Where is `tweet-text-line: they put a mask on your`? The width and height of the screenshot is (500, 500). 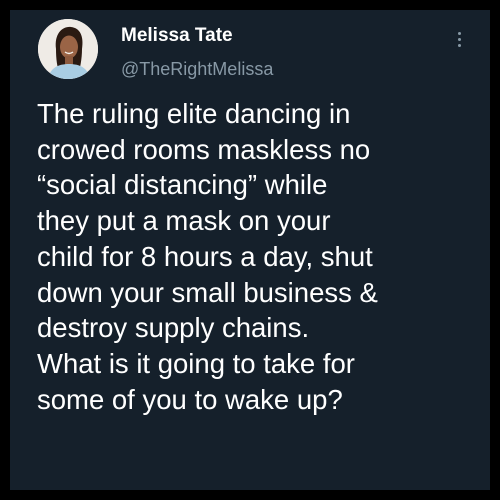
tweet-text-line: they put a mask on your is located at coordinates (184, 221).